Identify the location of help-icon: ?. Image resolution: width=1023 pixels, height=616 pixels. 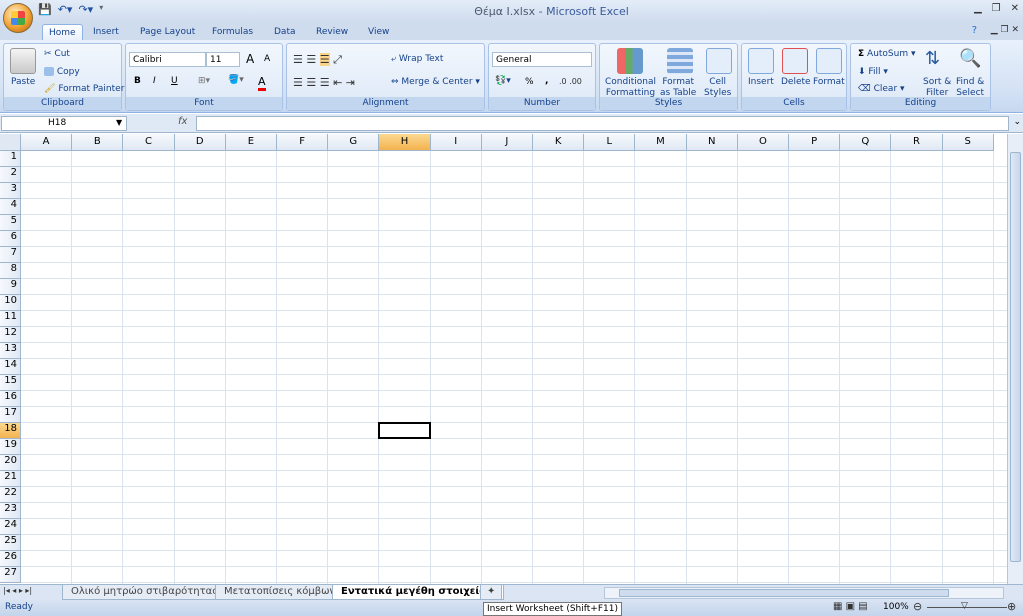
(974, 30).